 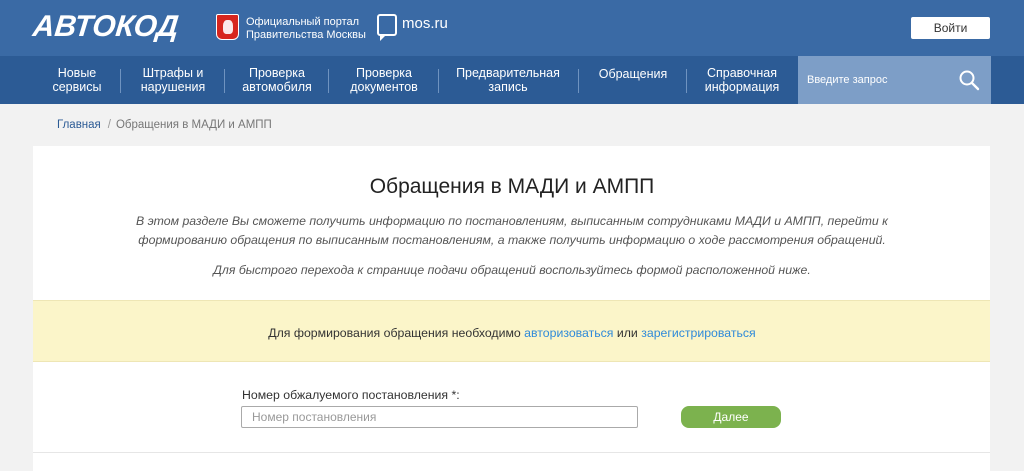 What do you see at coordinates (969, 80) in the screenshot?
I see `search-icon` at bounding box center [969, 80].